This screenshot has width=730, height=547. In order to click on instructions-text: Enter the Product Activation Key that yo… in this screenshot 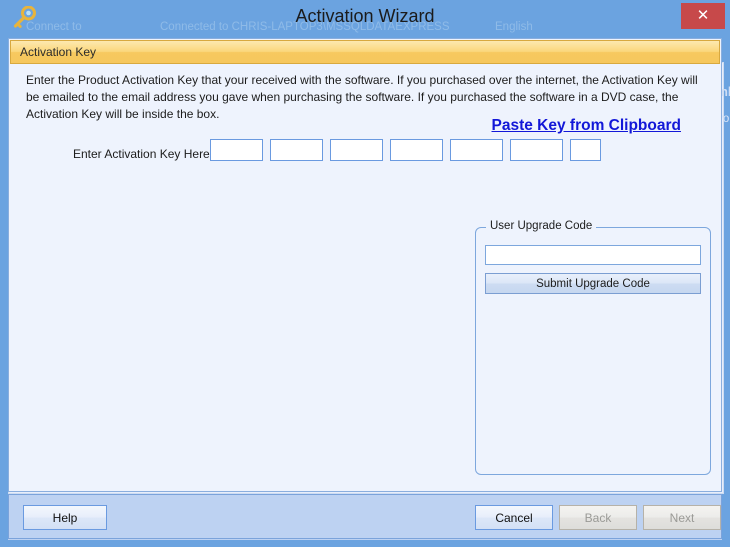, I will do `click(362, 97)`.